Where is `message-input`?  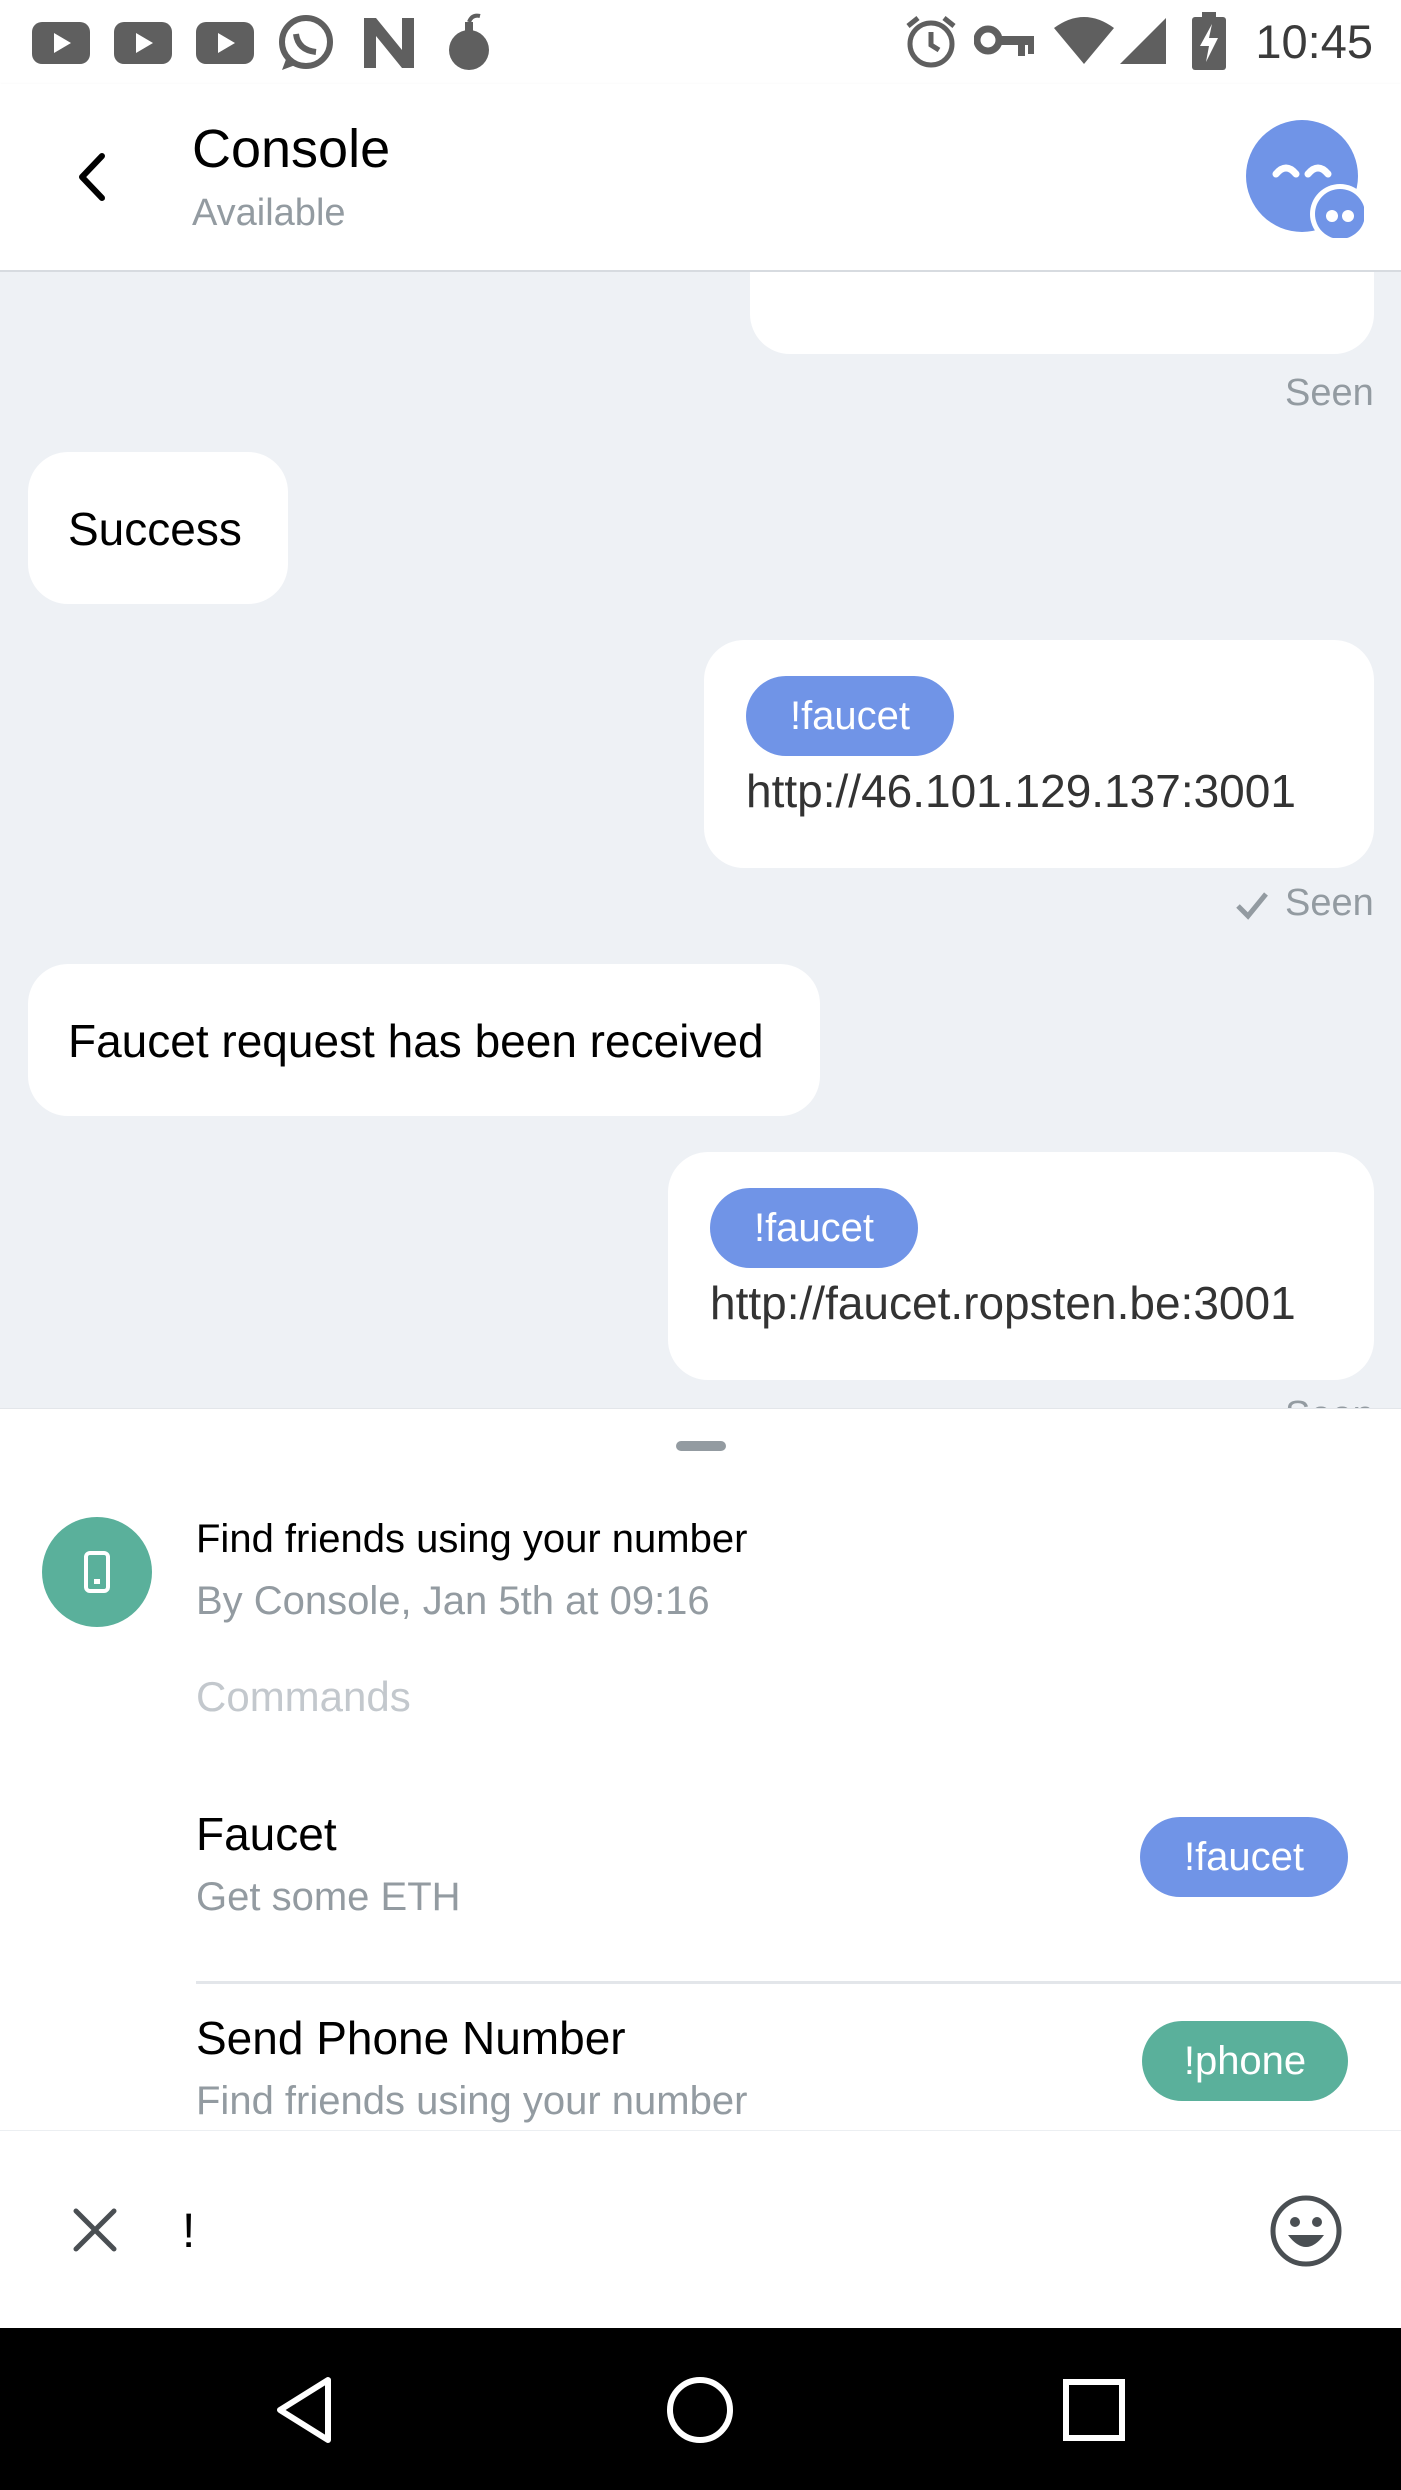 message-input is located at coordinates (682, 2231).